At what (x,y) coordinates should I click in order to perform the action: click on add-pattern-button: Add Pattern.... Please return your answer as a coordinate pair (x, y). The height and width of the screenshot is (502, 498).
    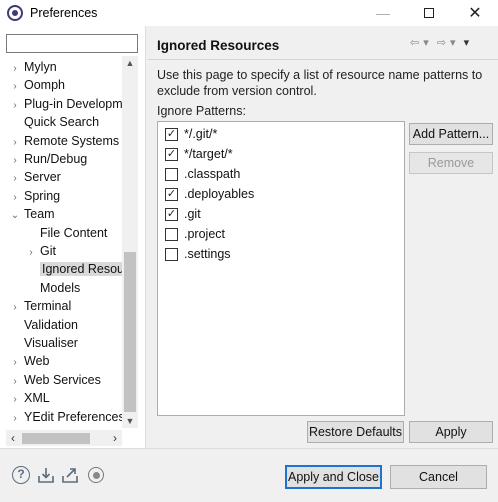
    Looking at the image, I should click on (451, 134).